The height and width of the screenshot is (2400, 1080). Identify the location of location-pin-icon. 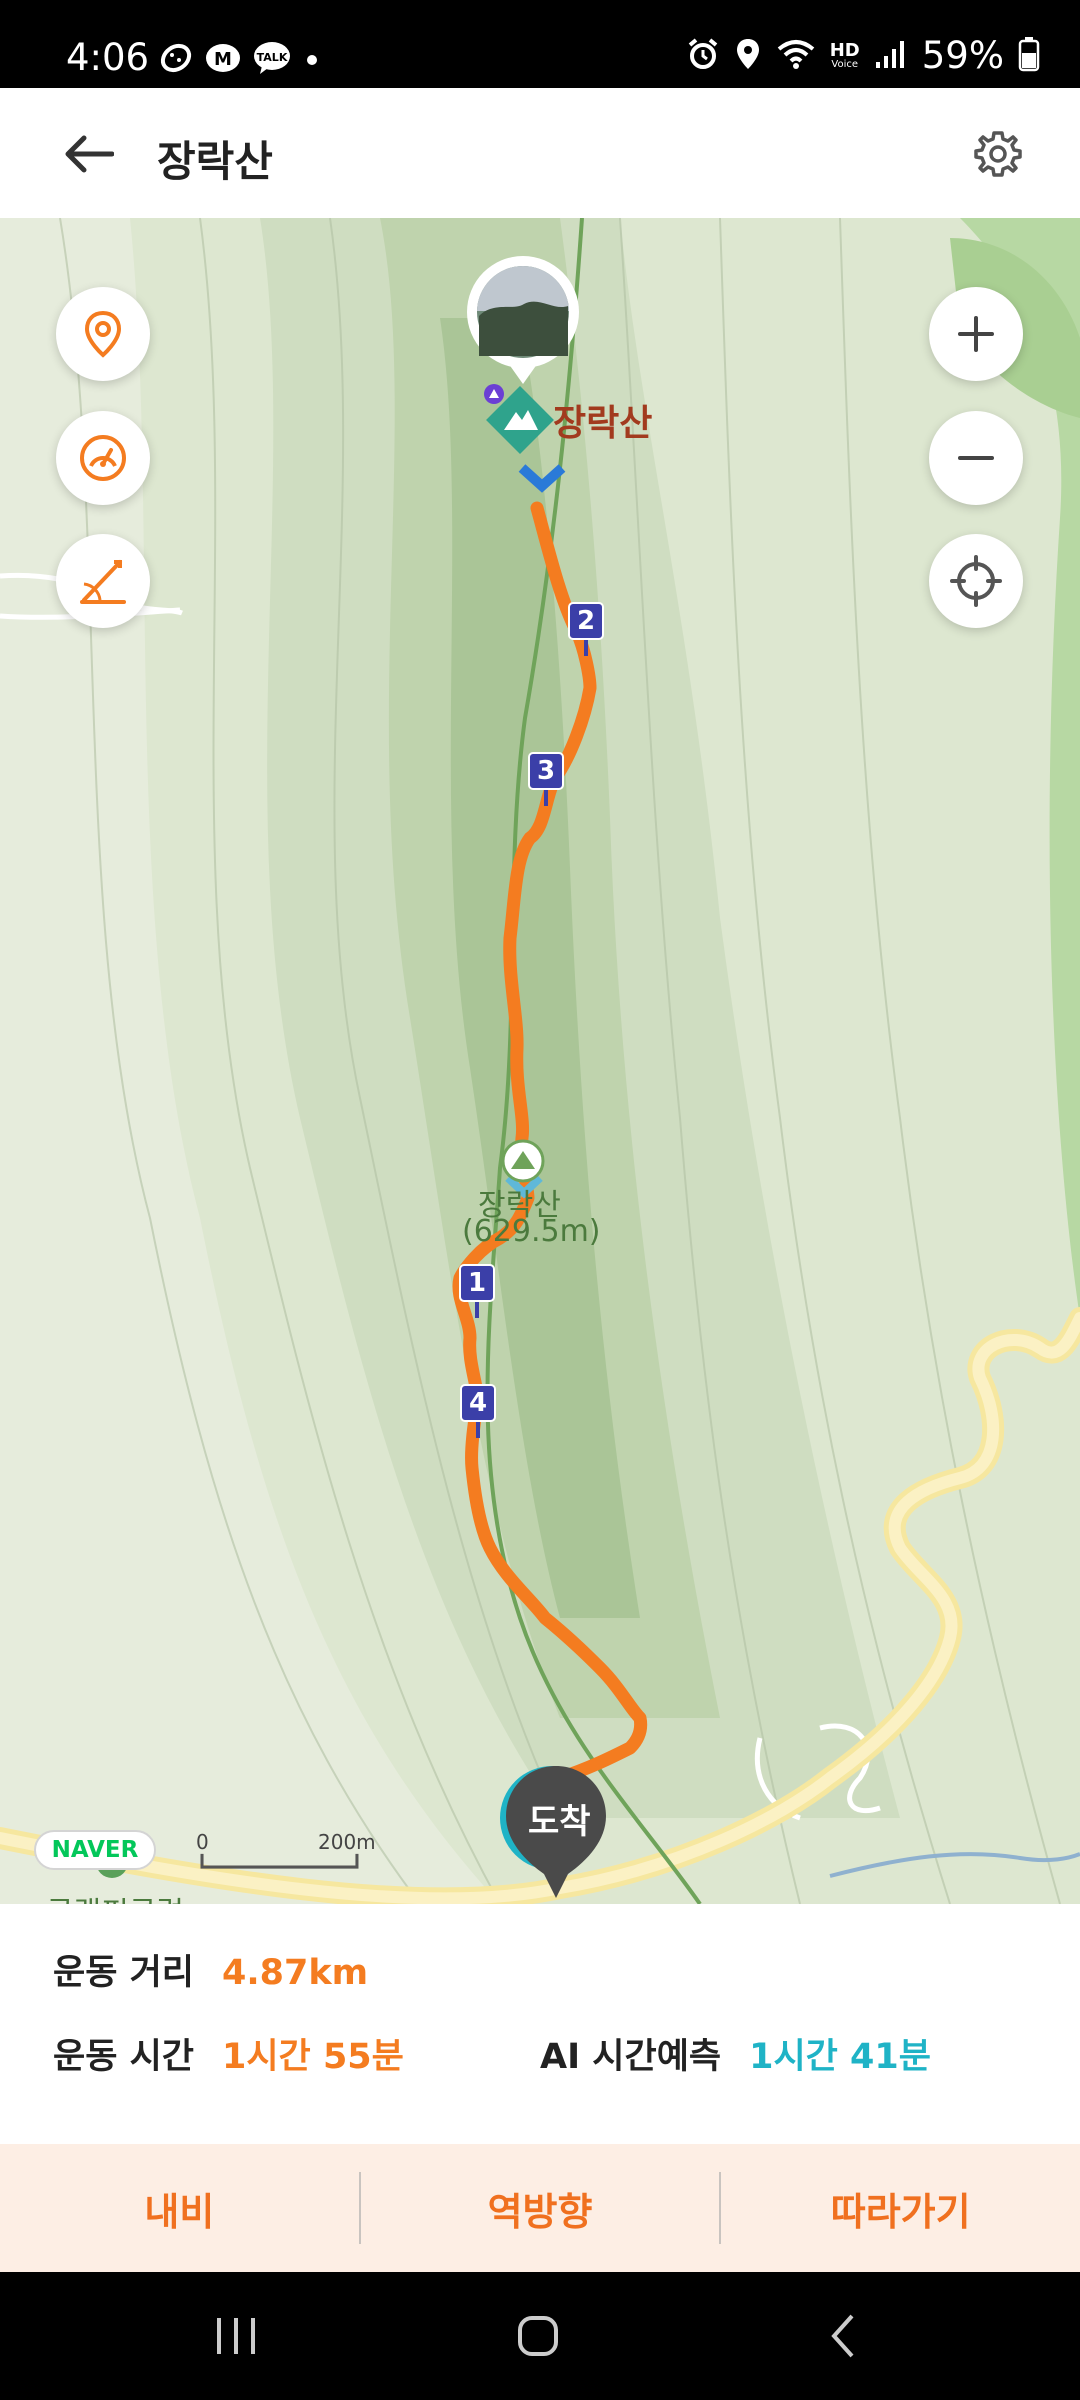
(103, 334).